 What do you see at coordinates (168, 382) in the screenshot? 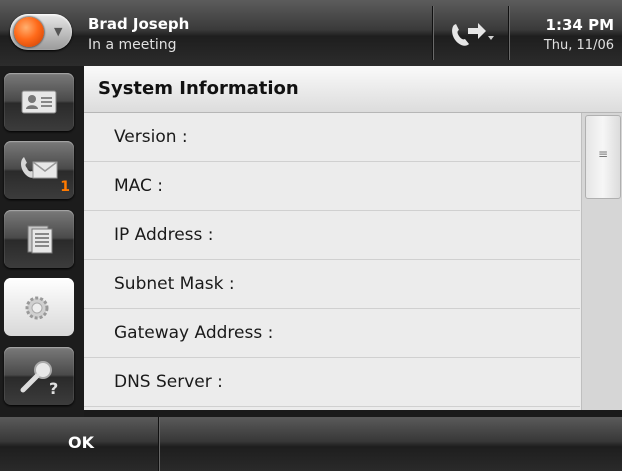
I see `row-label: DNS Server :` at bounding box center [168, 382].